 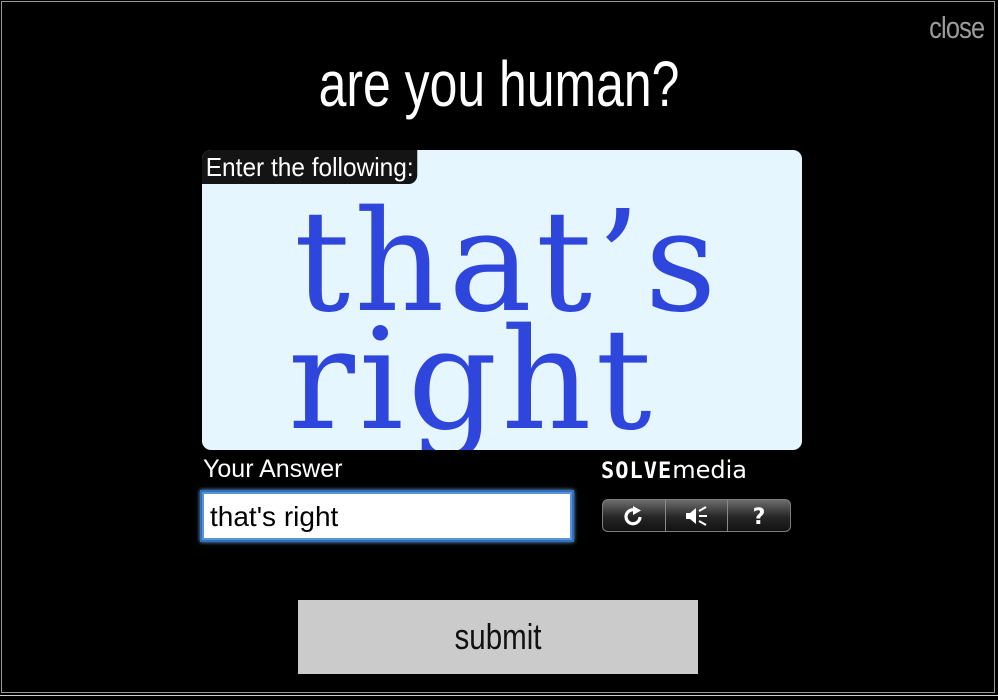 I want to click on audio-button, so click(x=697, y=515).